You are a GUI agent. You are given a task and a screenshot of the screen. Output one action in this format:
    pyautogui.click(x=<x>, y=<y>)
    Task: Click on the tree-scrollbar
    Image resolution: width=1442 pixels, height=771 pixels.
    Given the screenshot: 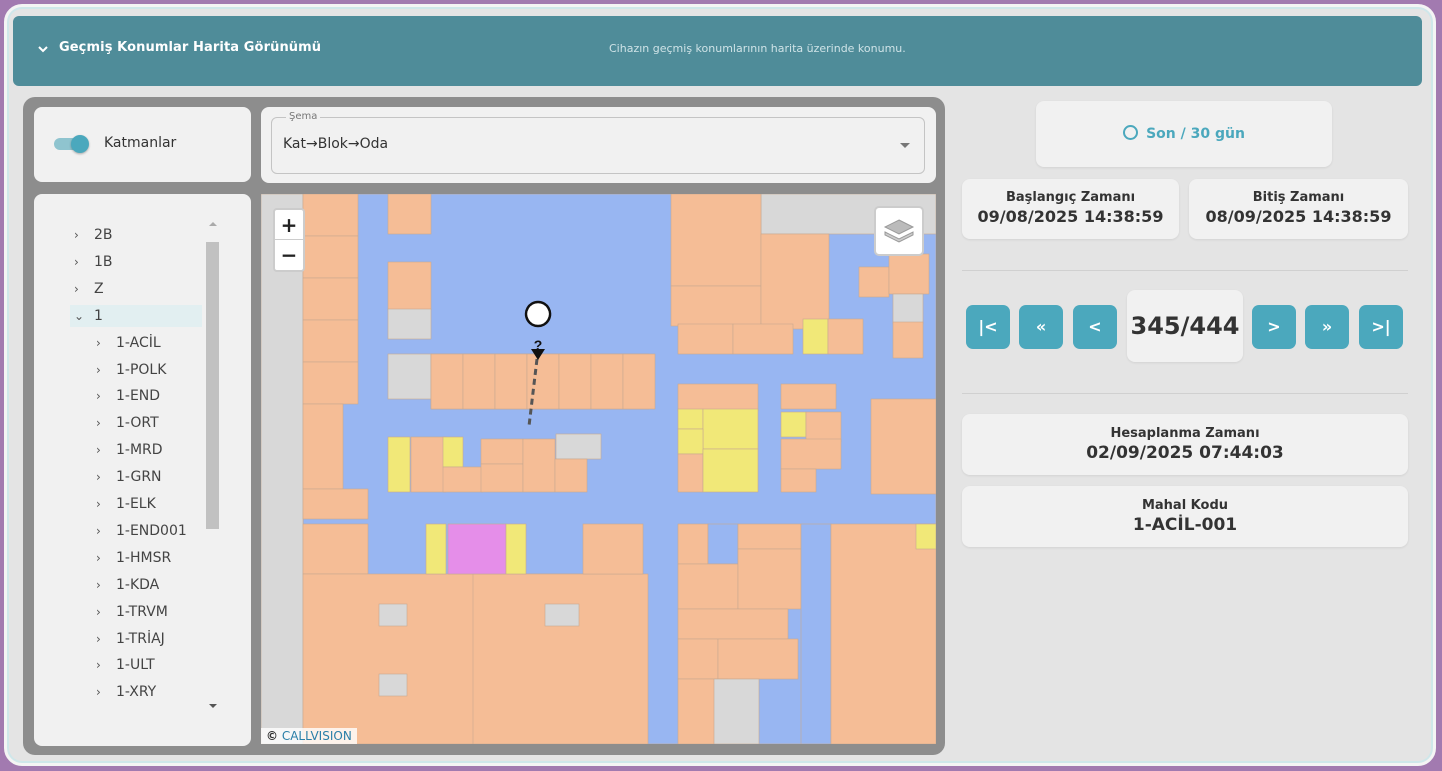 What is the action you would take?
    pyautogui.click(x=213, y=472)
    